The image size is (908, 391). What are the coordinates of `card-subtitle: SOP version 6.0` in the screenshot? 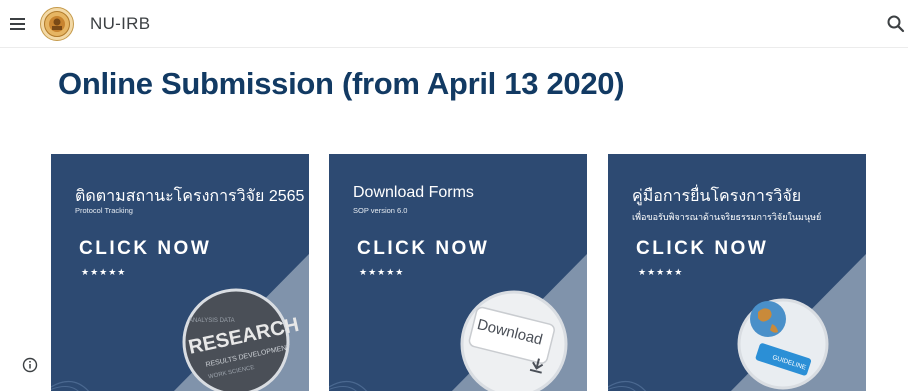 It's located at (380, 210).